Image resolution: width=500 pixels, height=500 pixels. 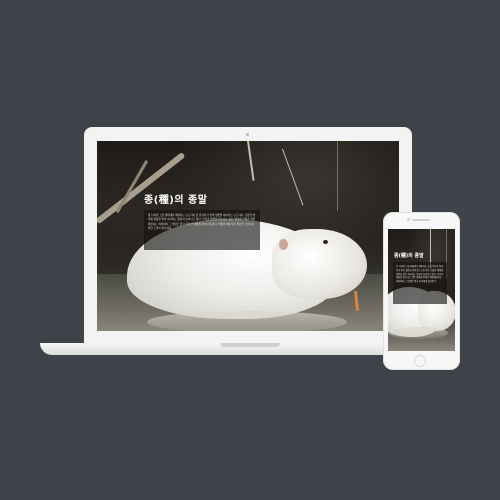 What do you see at coordinates (421, 220) in the screenshot?
I see `phone-speaker` at bounding box center [421, 220].